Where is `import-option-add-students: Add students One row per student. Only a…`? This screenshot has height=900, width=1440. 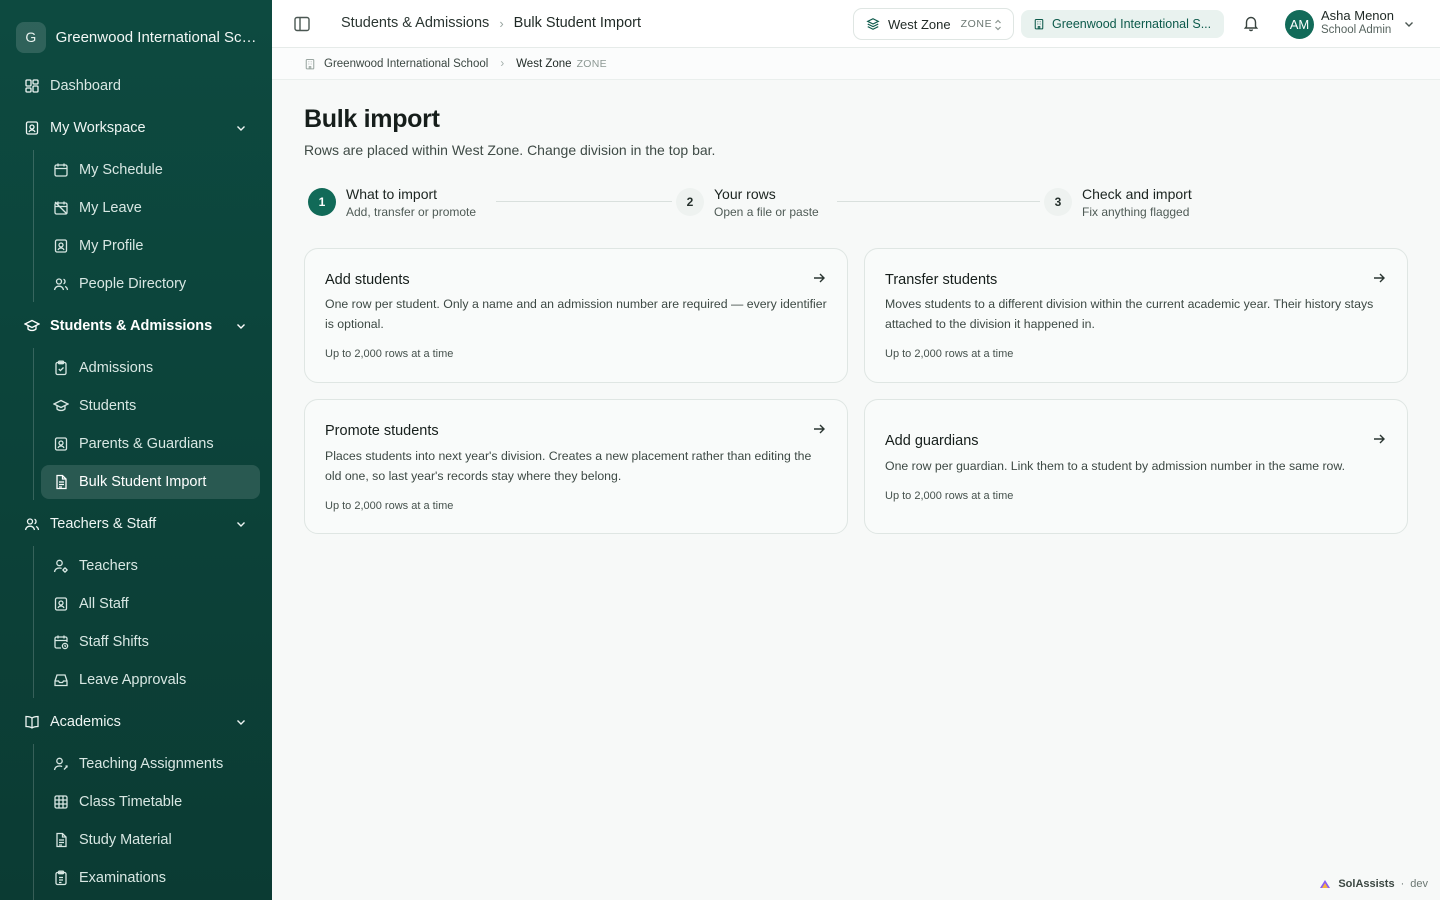 import-option-add-students: Add students One row per student. Only a… is located at coordinates (576, 315).